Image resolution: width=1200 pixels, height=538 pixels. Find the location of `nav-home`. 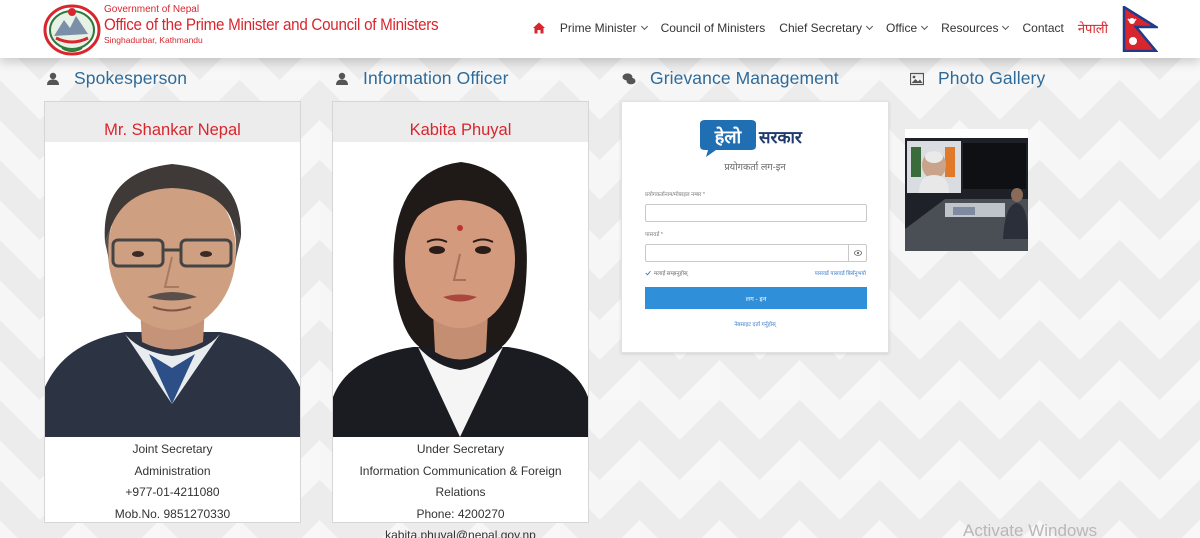

nav-home is located at coordinates (539, 28).